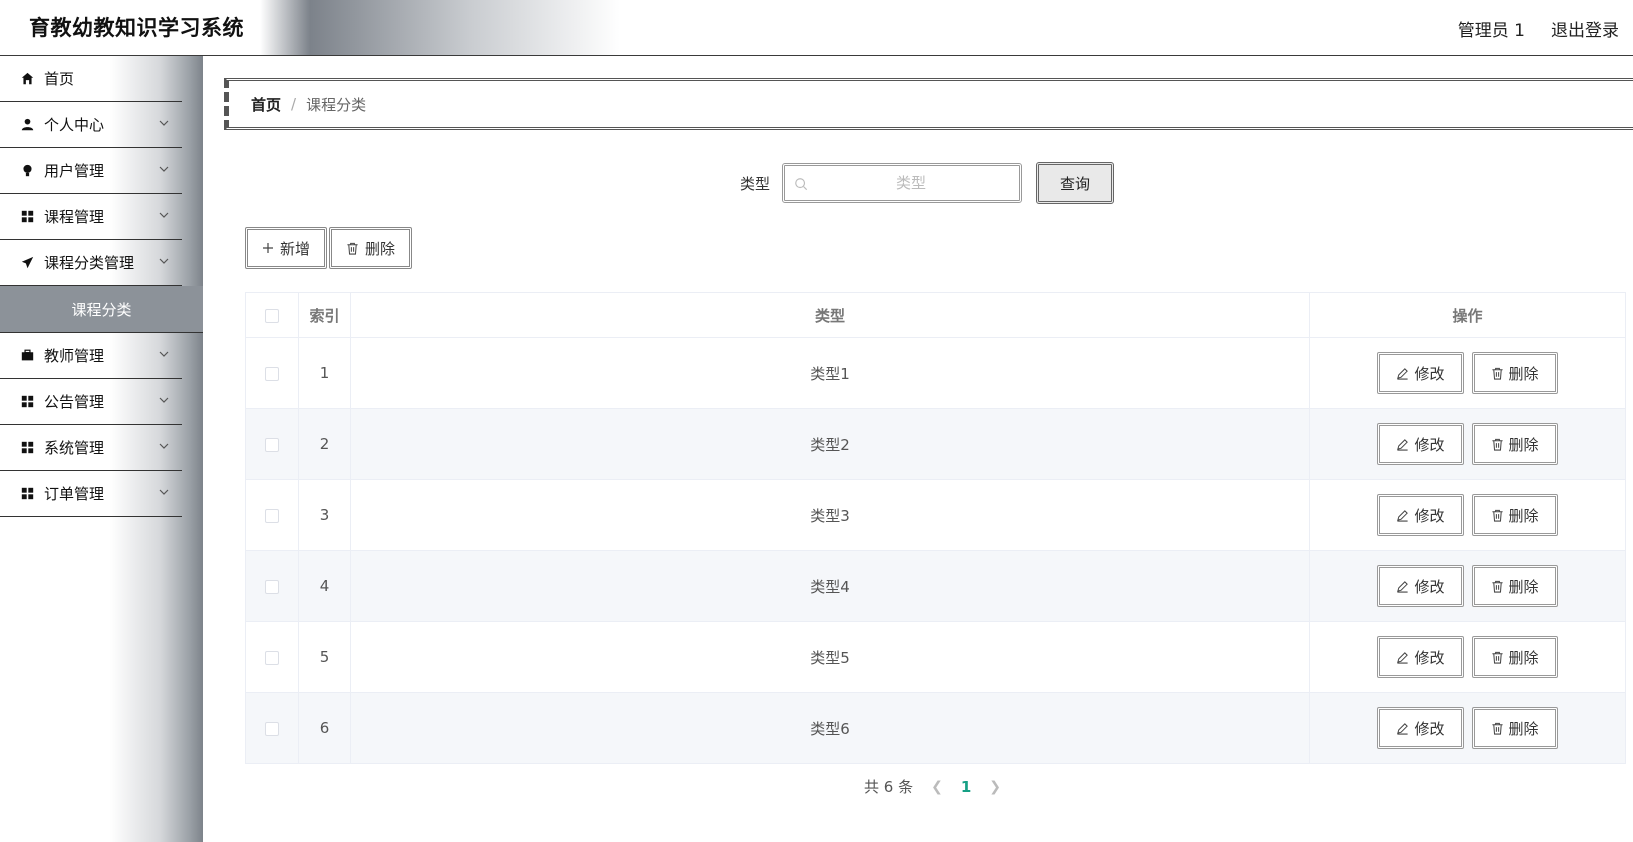 Image resolution: width=1633 pixels, height=842 pixels. I want to click on send-icon, so click(27, 262).